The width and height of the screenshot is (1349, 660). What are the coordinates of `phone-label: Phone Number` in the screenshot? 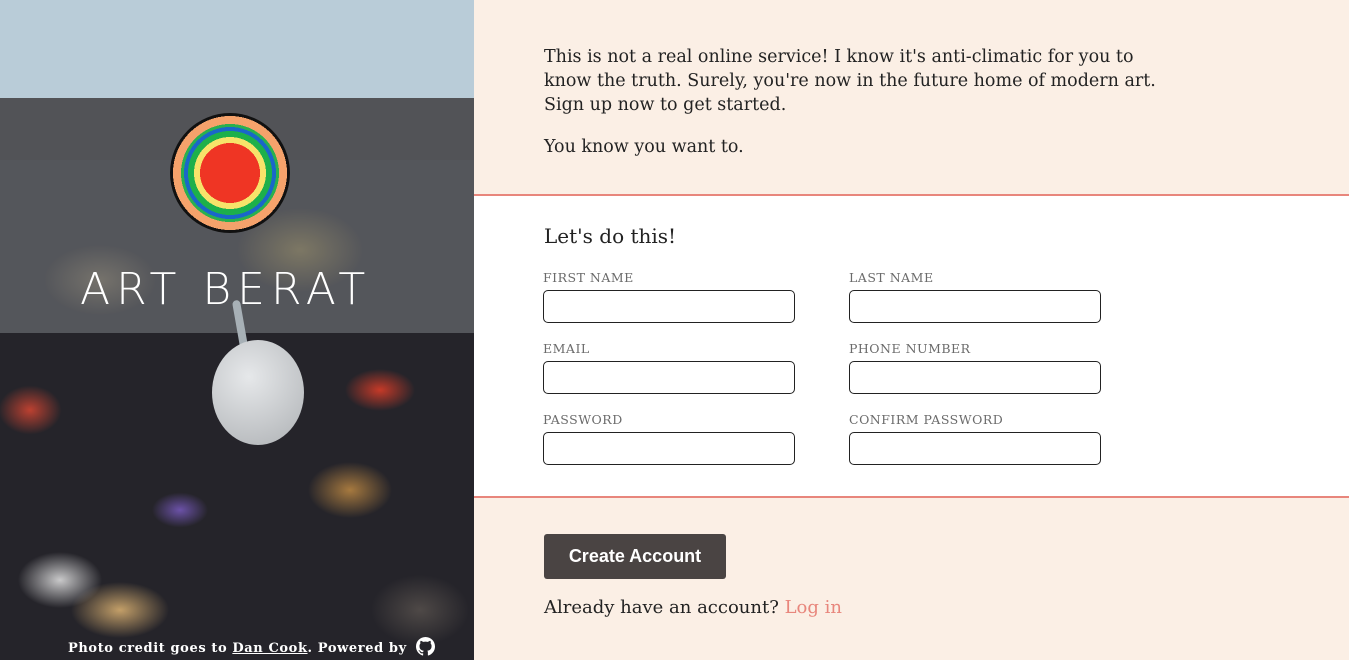 It's located at (910, 348).